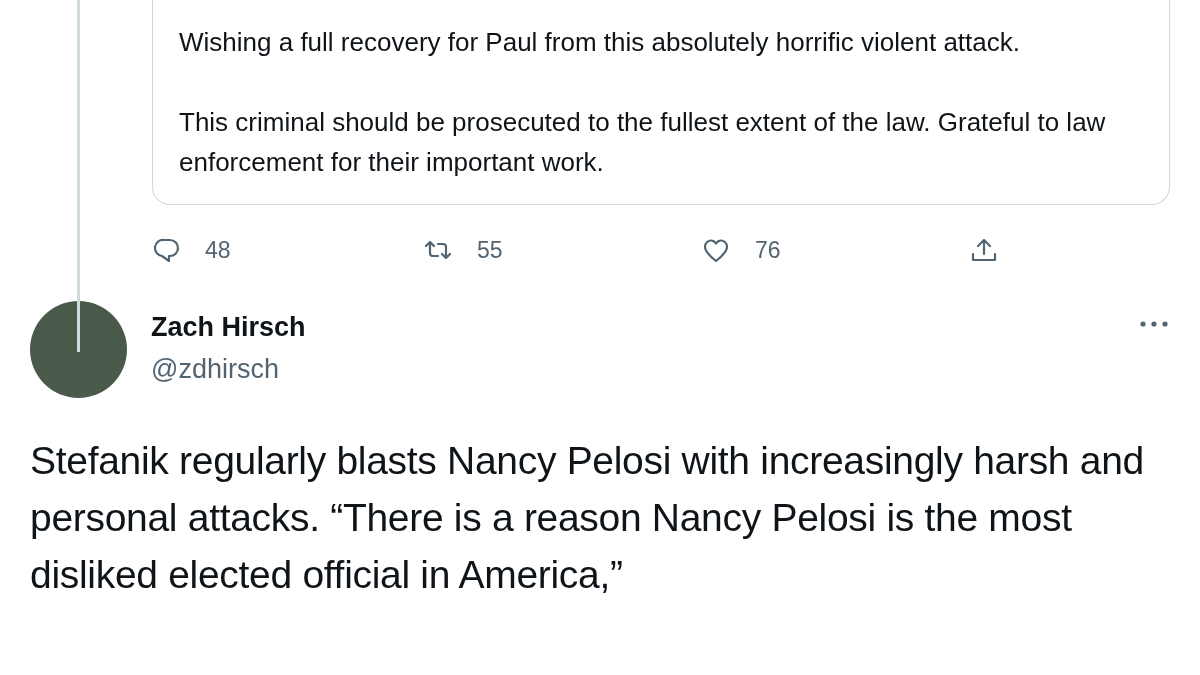 Image resolution: width=1200 pixels, height=675 pixels. What do you see at coordinates (166, 250) in the screenshot?
I see `speech-bubble-icon` at bounding box center [166, 250].